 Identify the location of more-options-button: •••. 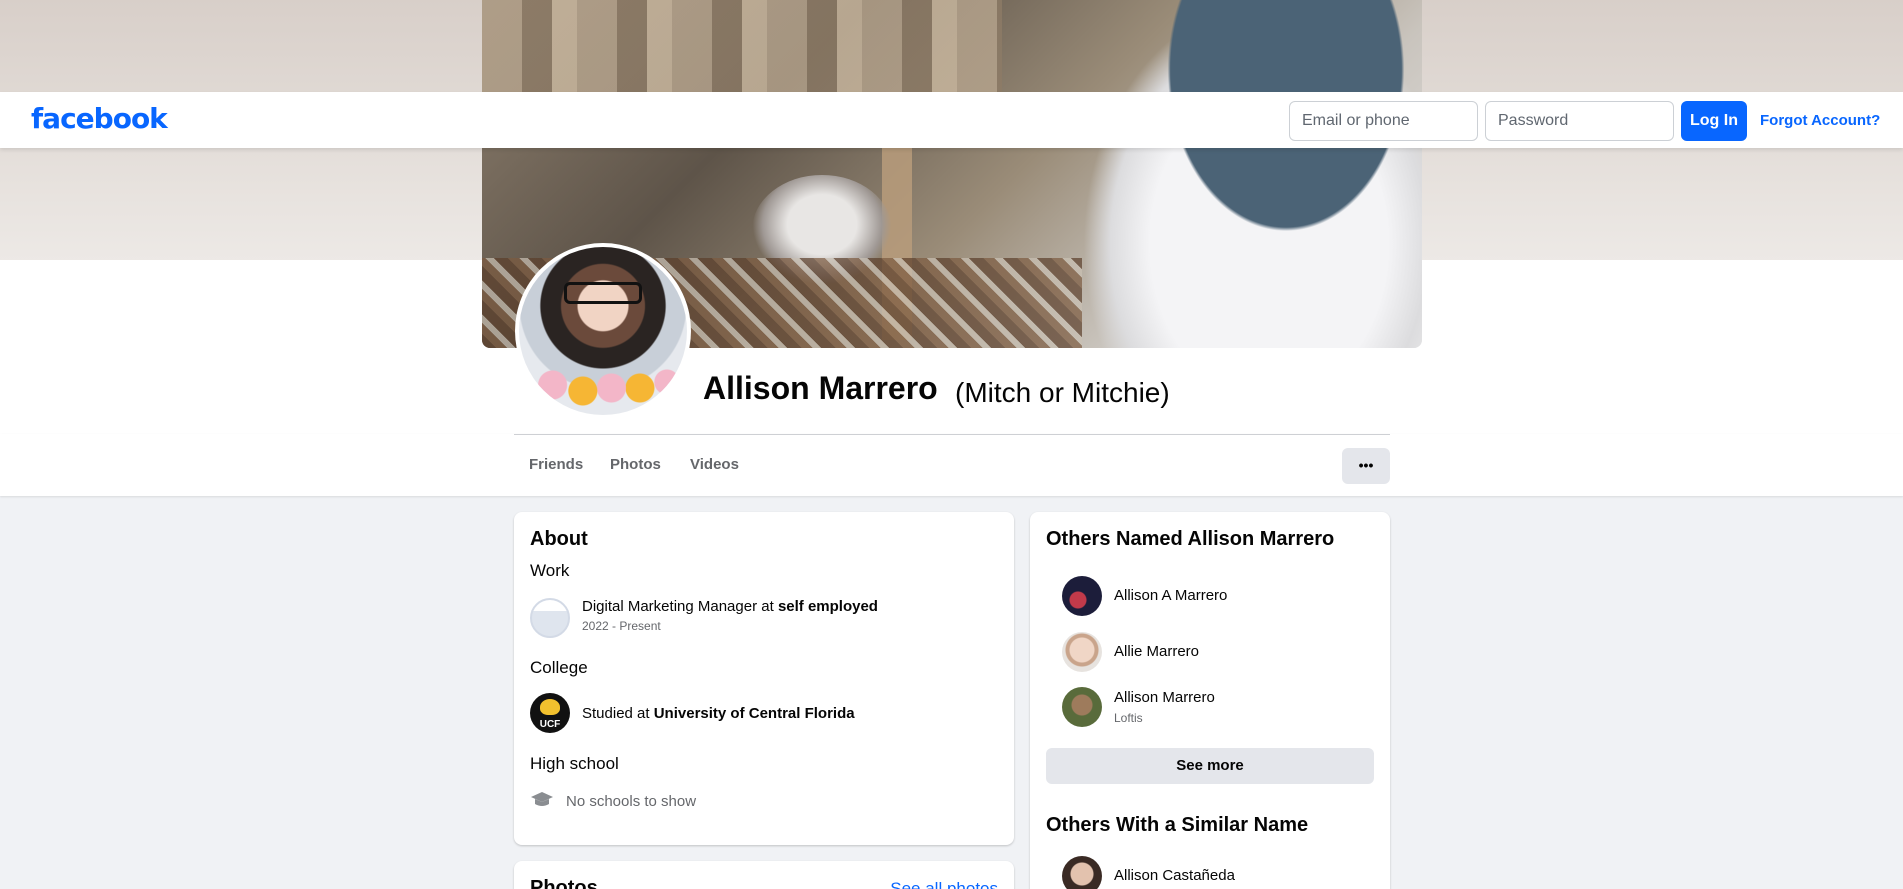
(1366, 466).